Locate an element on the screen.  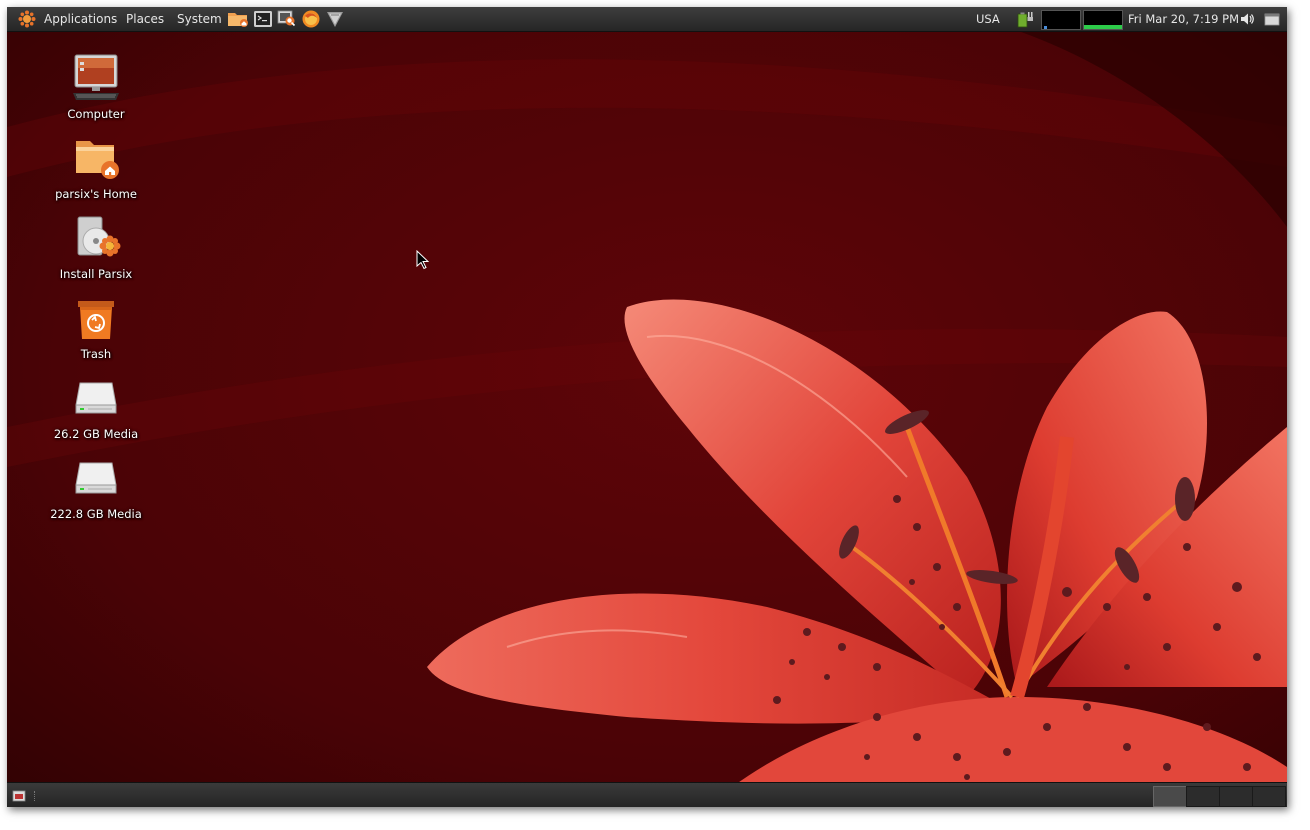
desktop-icon-media-26: 26.2 GB Media is located at coordinates (96, 407).